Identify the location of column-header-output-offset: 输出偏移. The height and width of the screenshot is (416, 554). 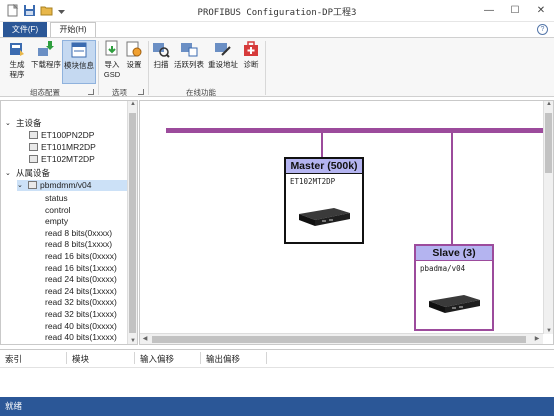
(223, 359).